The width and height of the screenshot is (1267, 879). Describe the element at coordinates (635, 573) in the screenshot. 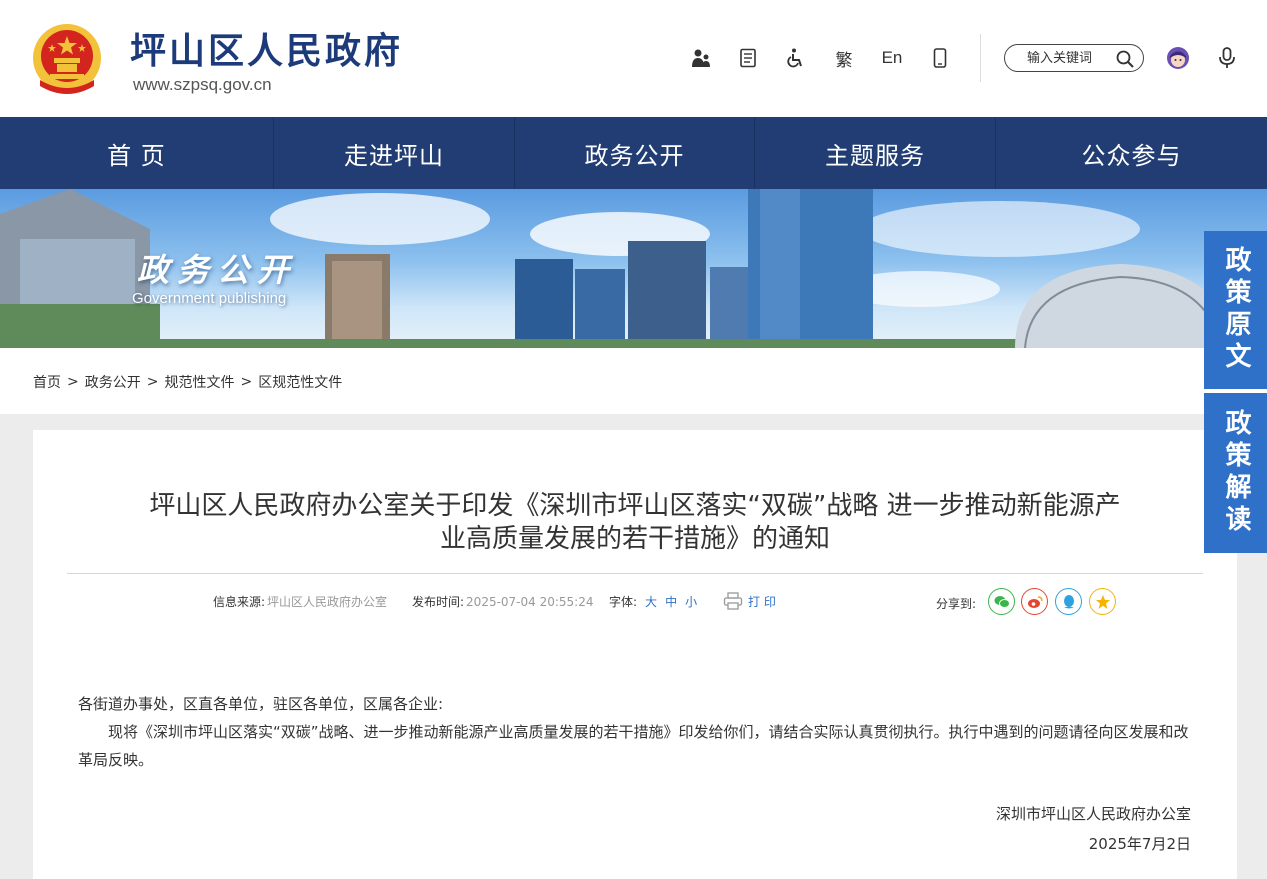

I see `title-divider` at that location.